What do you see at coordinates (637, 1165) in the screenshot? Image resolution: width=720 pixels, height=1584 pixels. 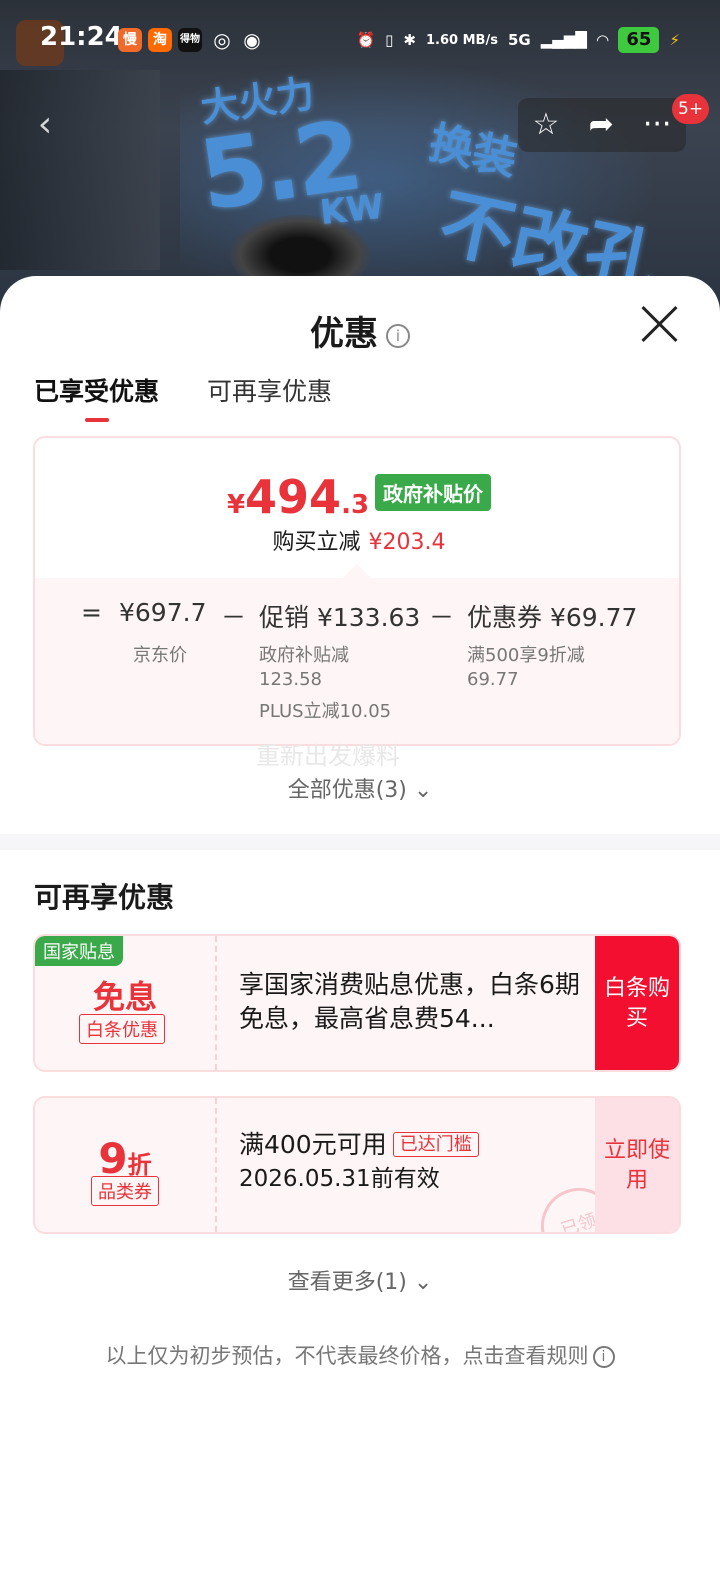 I see `use-now-button: 立即使用` at bounding box center [637, 1165].